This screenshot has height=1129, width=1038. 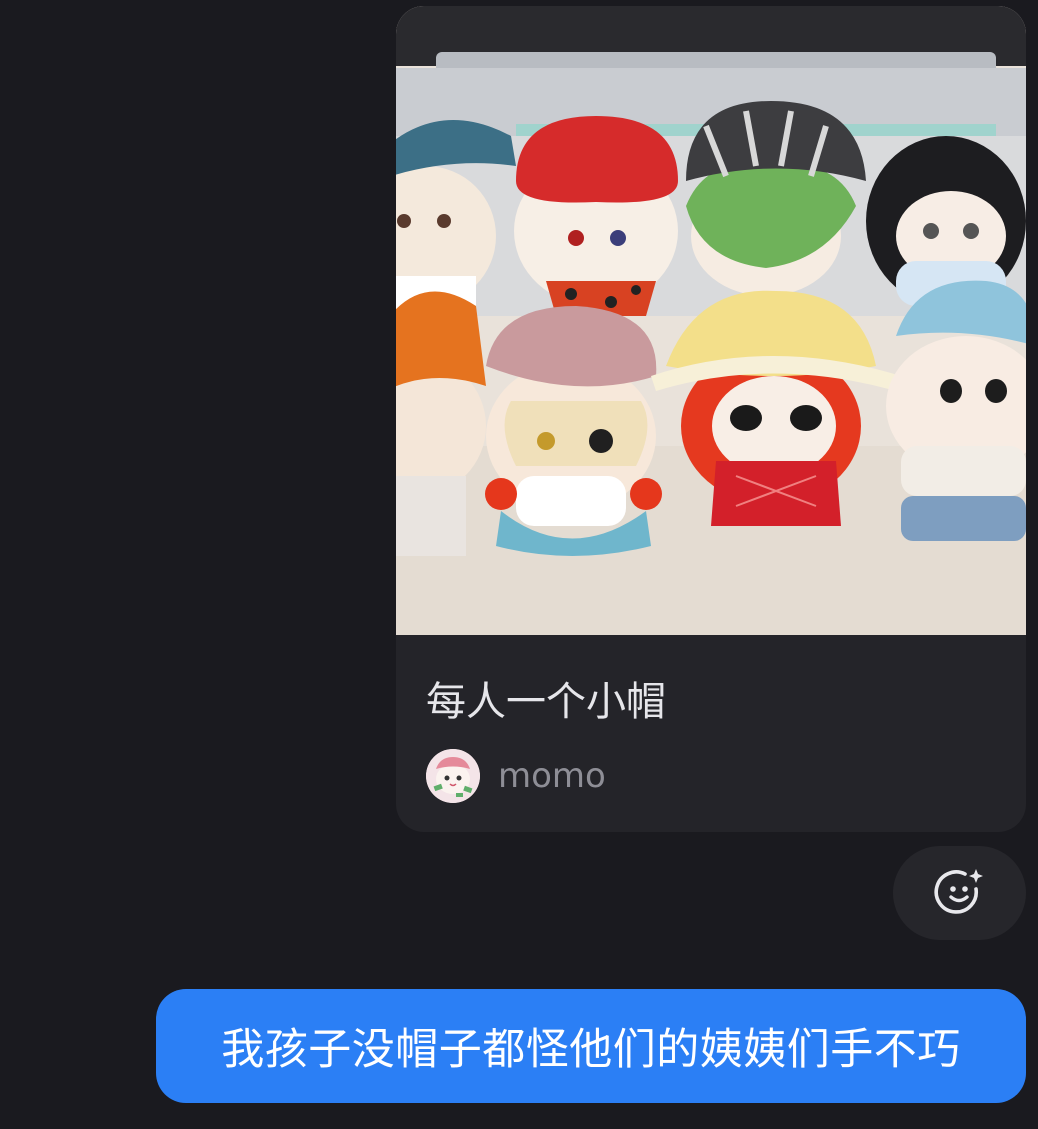 I want to click on outgoing-message-bubble: 我孩子没帽子都怪他们的姨姨们手不巧, so click(x=591, y=1046).